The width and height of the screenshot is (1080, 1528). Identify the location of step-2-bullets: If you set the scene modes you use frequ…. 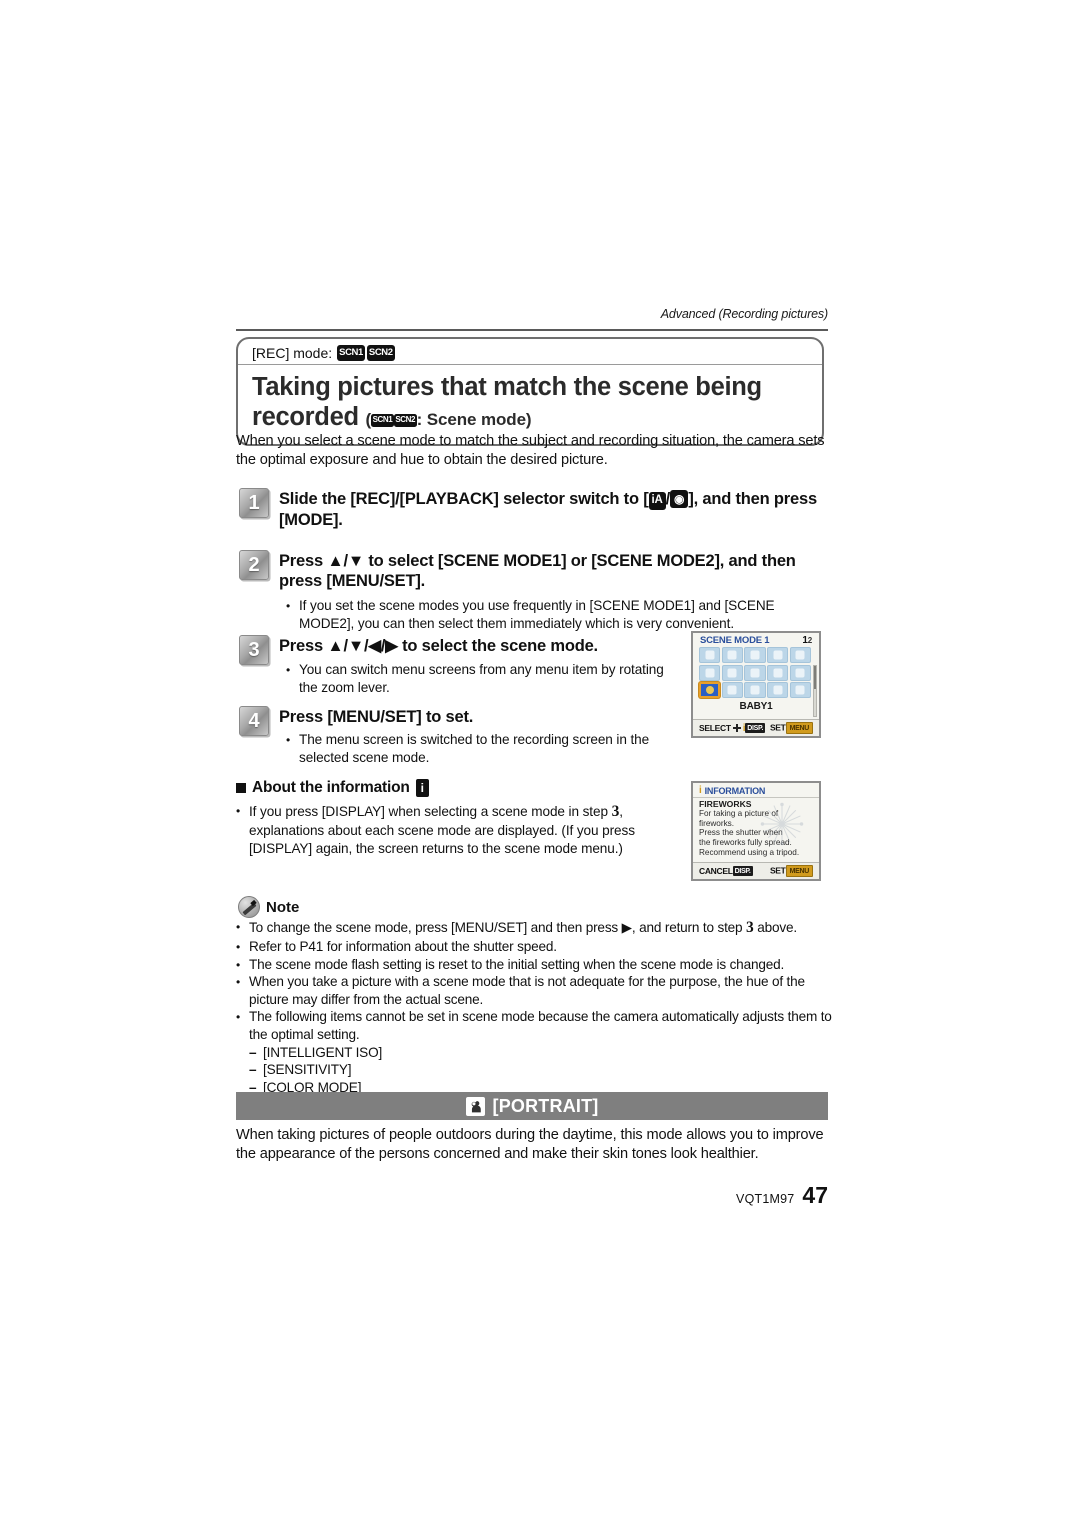
(559, 615).